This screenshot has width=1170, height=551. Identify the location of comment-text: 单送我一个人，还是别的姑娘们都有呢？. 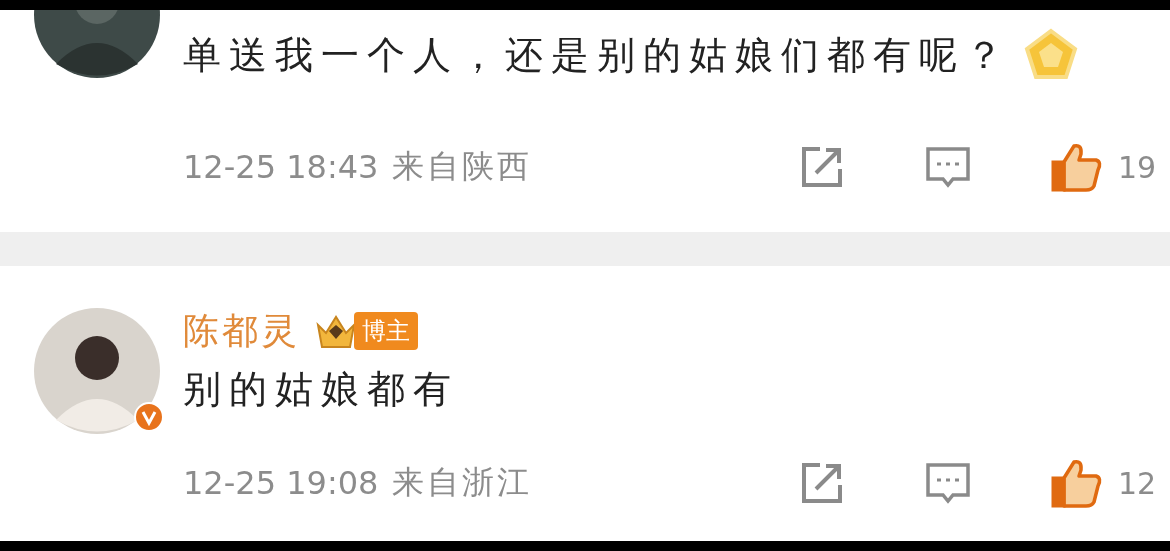
(597, 55).